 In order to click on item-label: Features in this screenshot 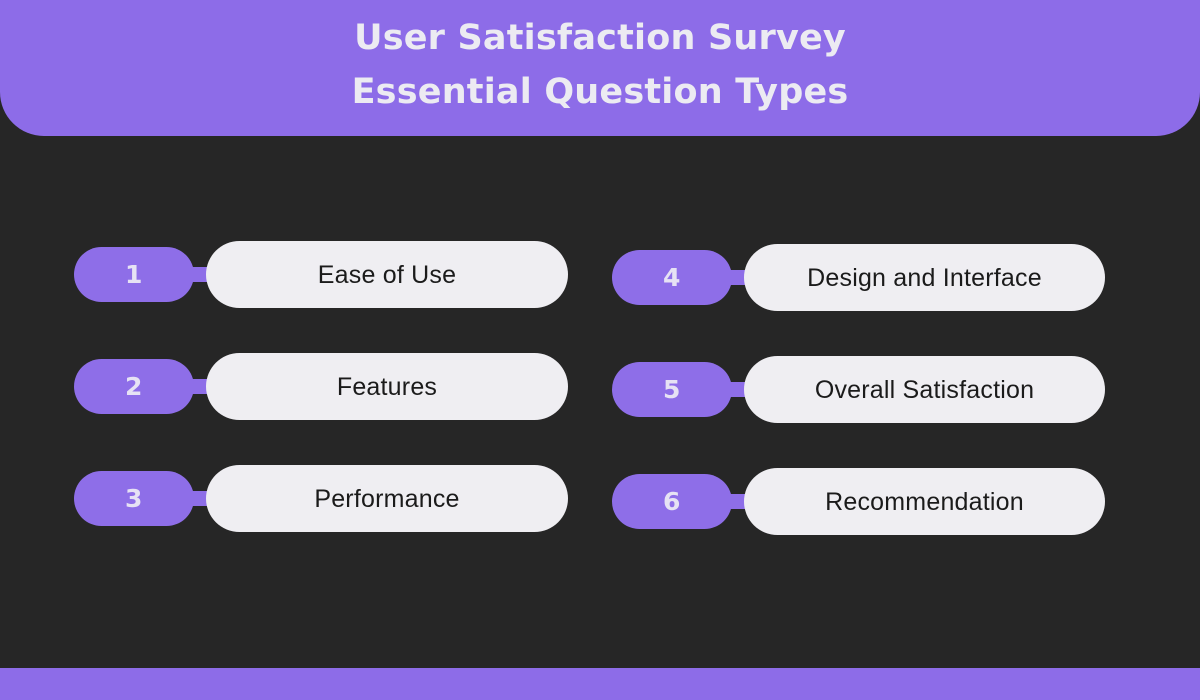, I will do `click(387, 386)`.